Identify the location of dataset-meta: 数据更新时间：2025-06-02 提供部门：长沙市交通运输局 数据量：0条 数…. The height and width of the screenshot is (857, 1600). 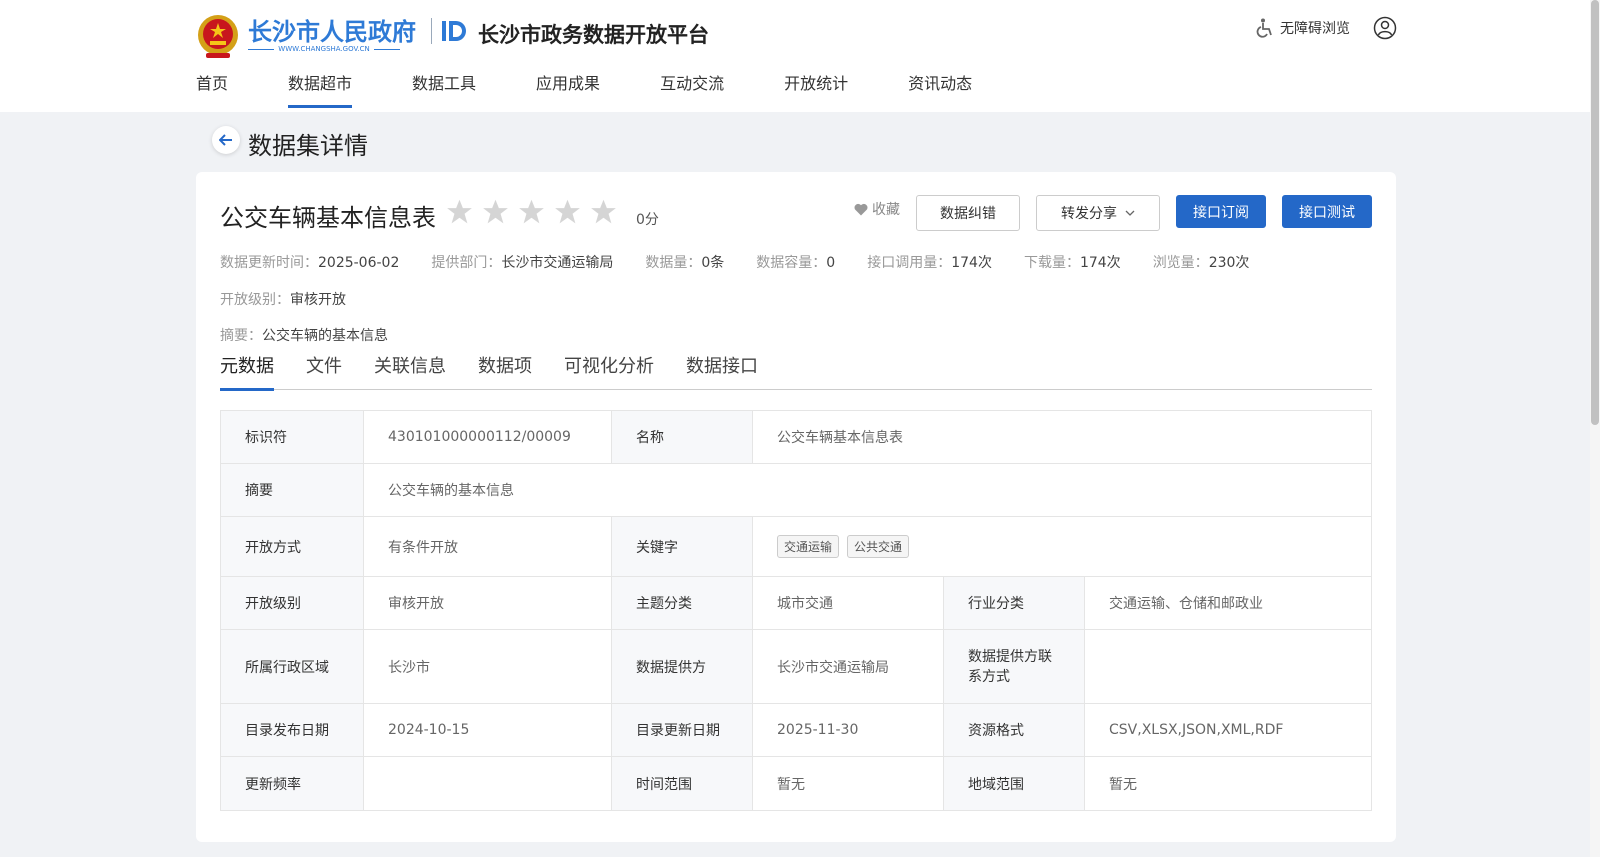
(750, 262).